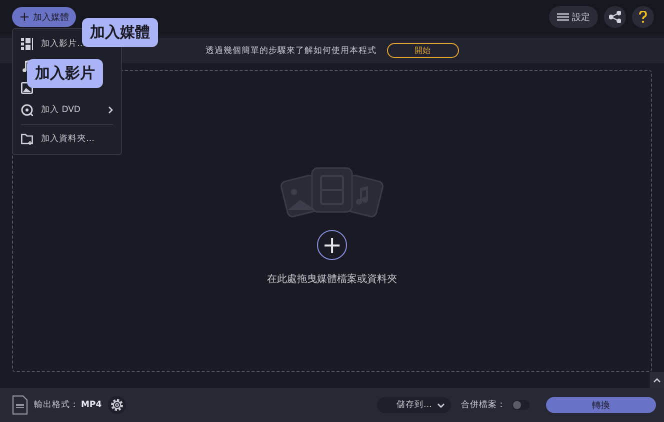 The height and width of the screenshot is (422, 664). I want to click on add-button: +, so click(332, 245).